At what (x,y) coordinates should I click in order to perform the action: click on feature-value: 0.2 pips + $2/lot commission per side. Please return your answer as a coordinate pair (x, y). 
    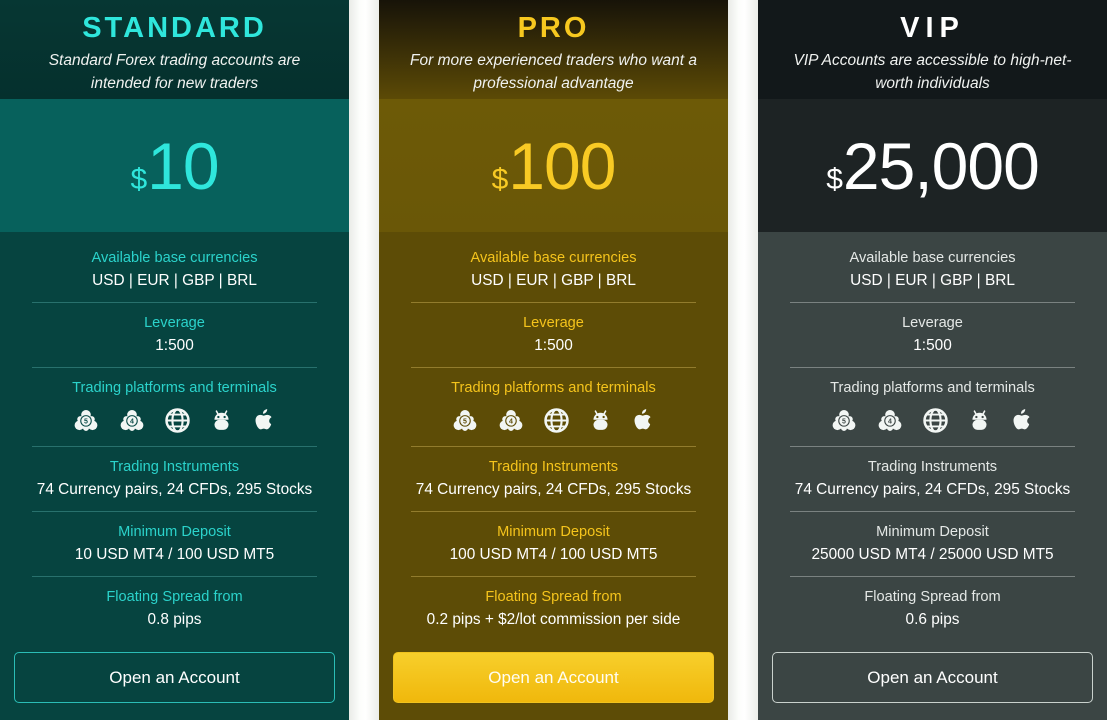
    Looking at the image, I should click on (553, 619).